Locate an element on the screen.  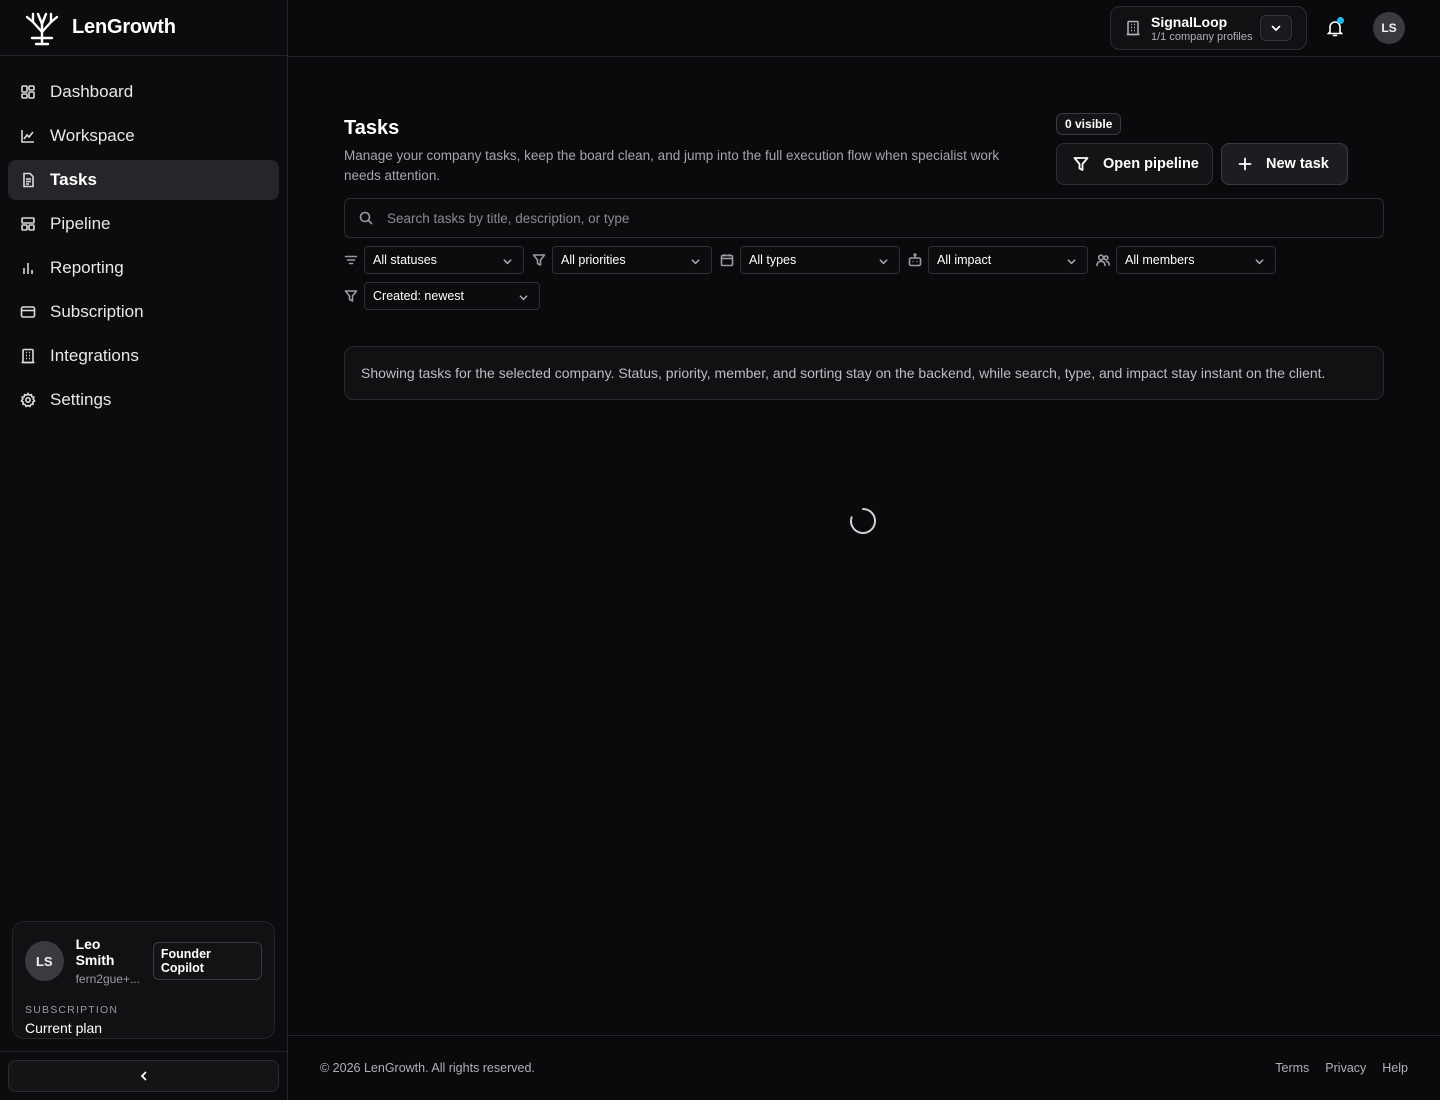
open-pipeline-label: Open pipeline is located at coordinates (1151, 164).